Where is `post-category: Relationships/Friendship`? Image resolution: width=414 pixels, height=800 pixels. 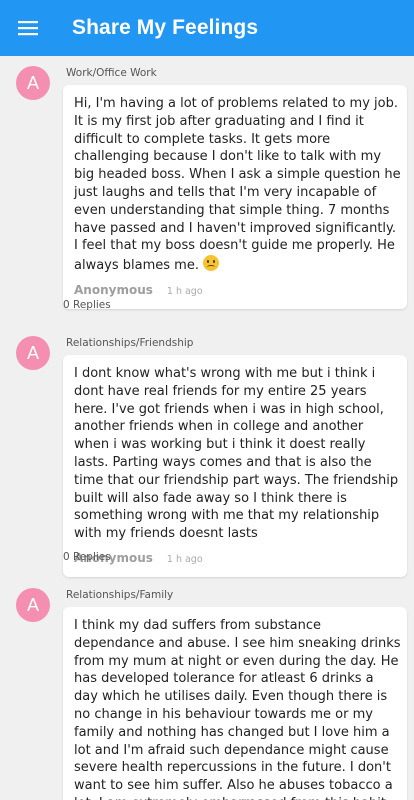
post-category: Relationships/Friendship is located at coordinates (130, 343).